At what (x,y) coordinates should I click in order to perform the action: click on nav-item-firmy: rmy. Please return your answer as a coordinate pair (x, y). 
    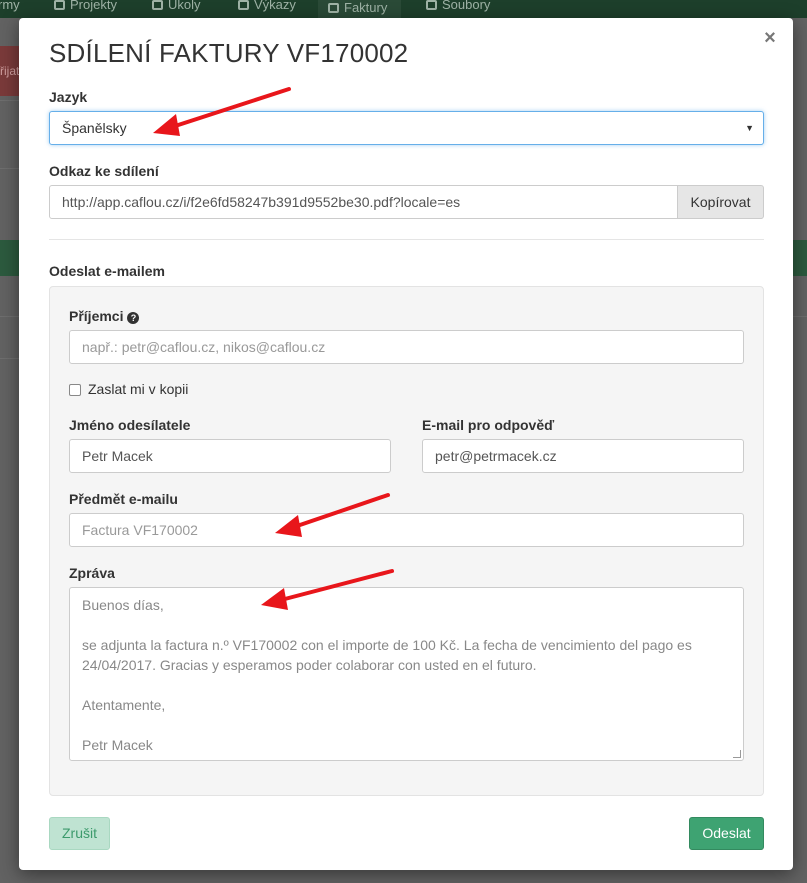
    Looking at the image, I should click on (10, 6).